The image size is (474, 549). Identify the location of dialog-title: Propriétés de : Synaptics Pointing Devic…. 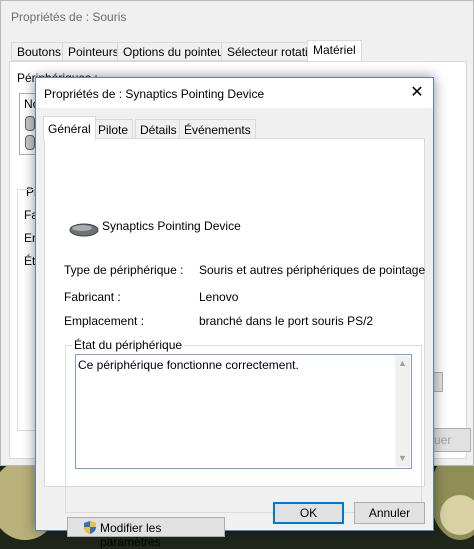
(154, 94).